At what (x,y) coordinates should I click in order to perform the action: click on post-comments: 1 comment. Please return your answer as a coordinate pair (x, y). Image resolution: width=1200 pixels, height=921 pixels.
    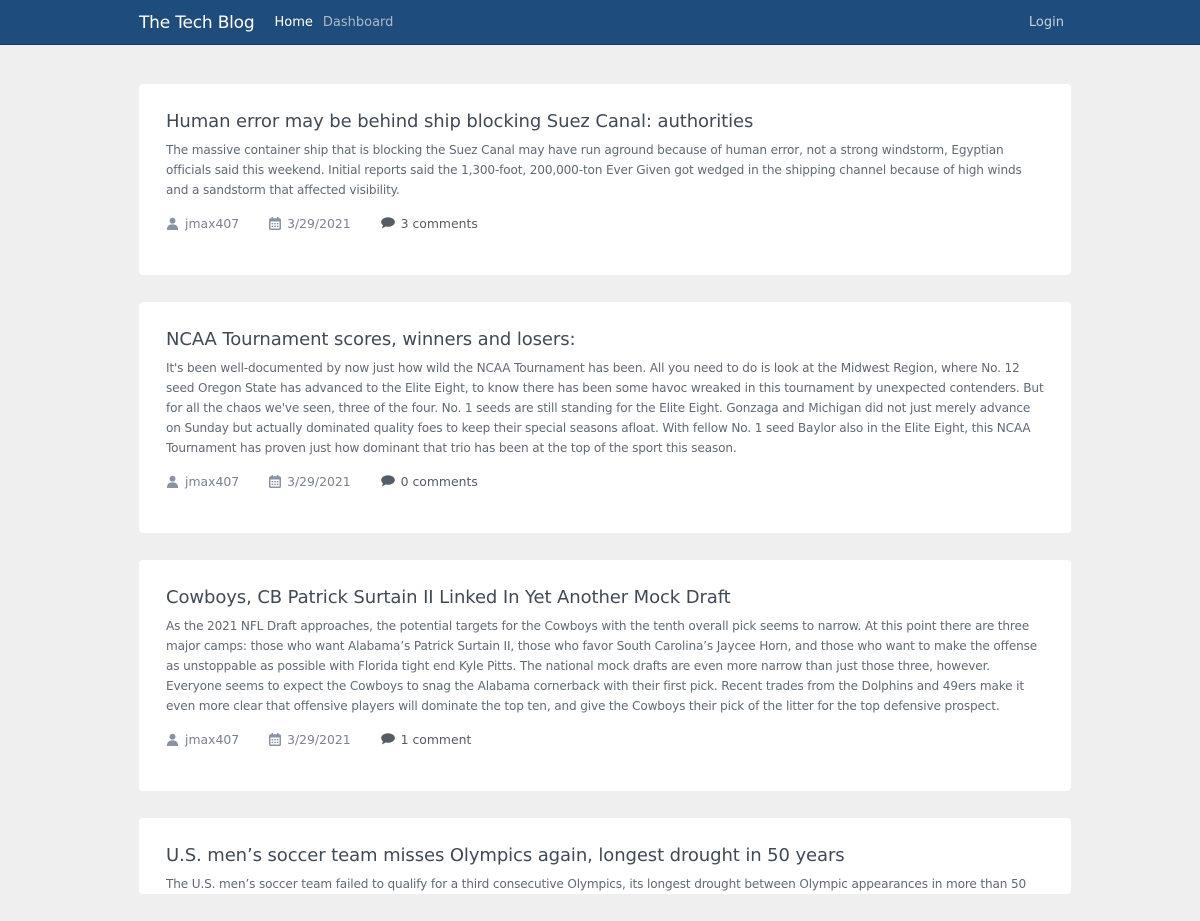
    Looking at the image, I should click on (426, 739).